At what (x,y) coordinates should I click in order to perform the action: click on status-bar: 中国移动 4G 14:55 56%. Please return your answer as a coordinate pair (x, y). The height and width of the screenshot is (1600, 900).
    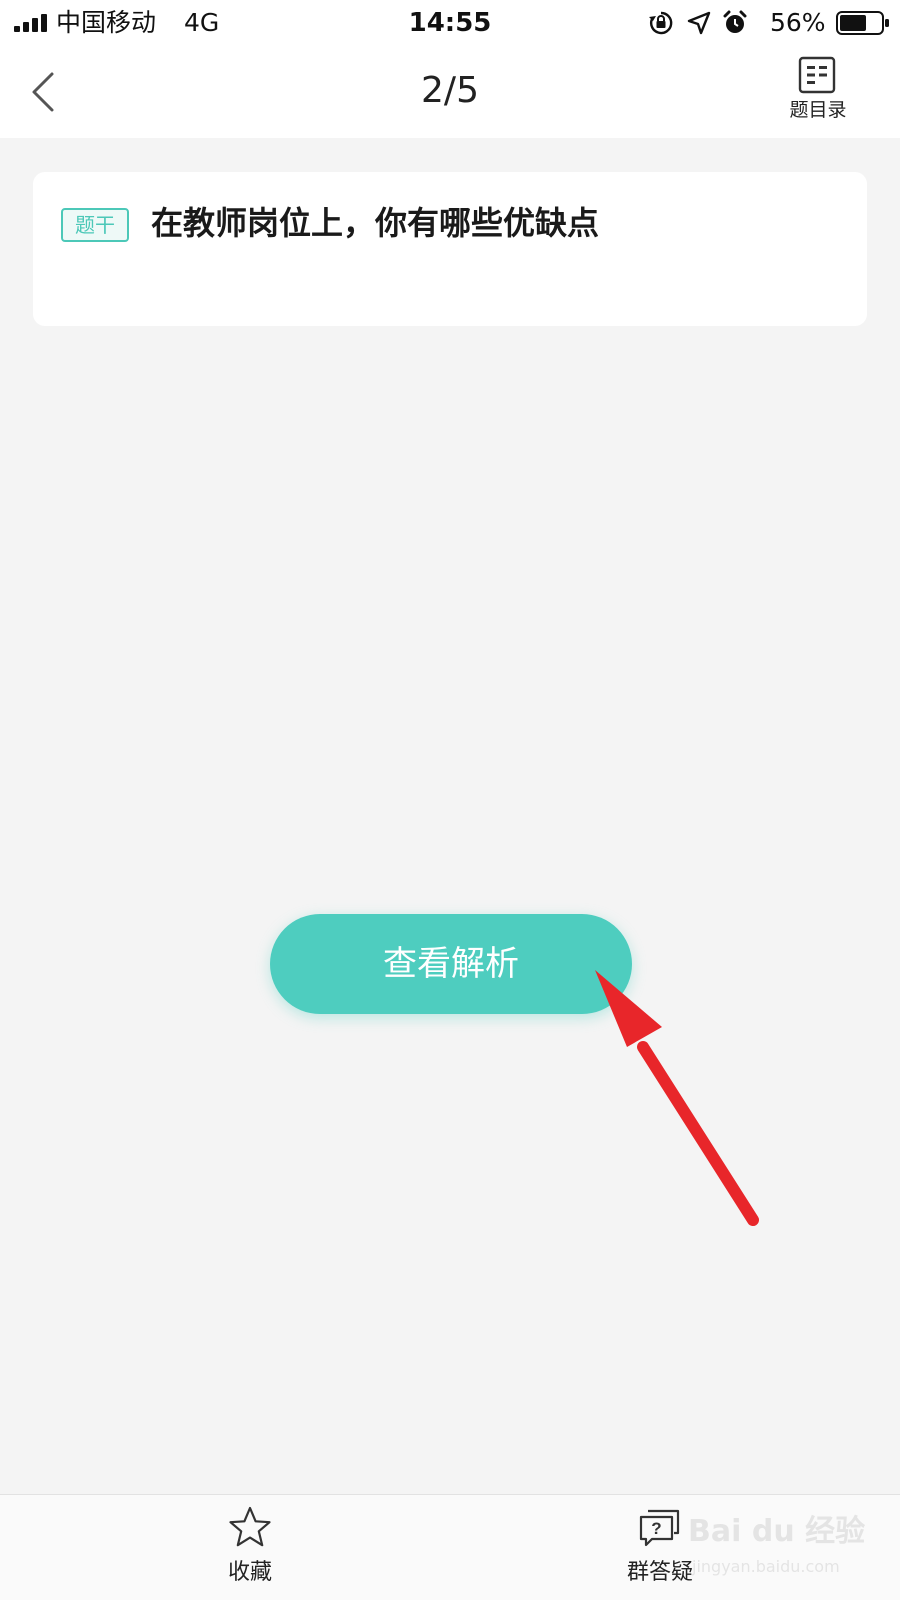
    Looking at the image, I should click on (450, 23).